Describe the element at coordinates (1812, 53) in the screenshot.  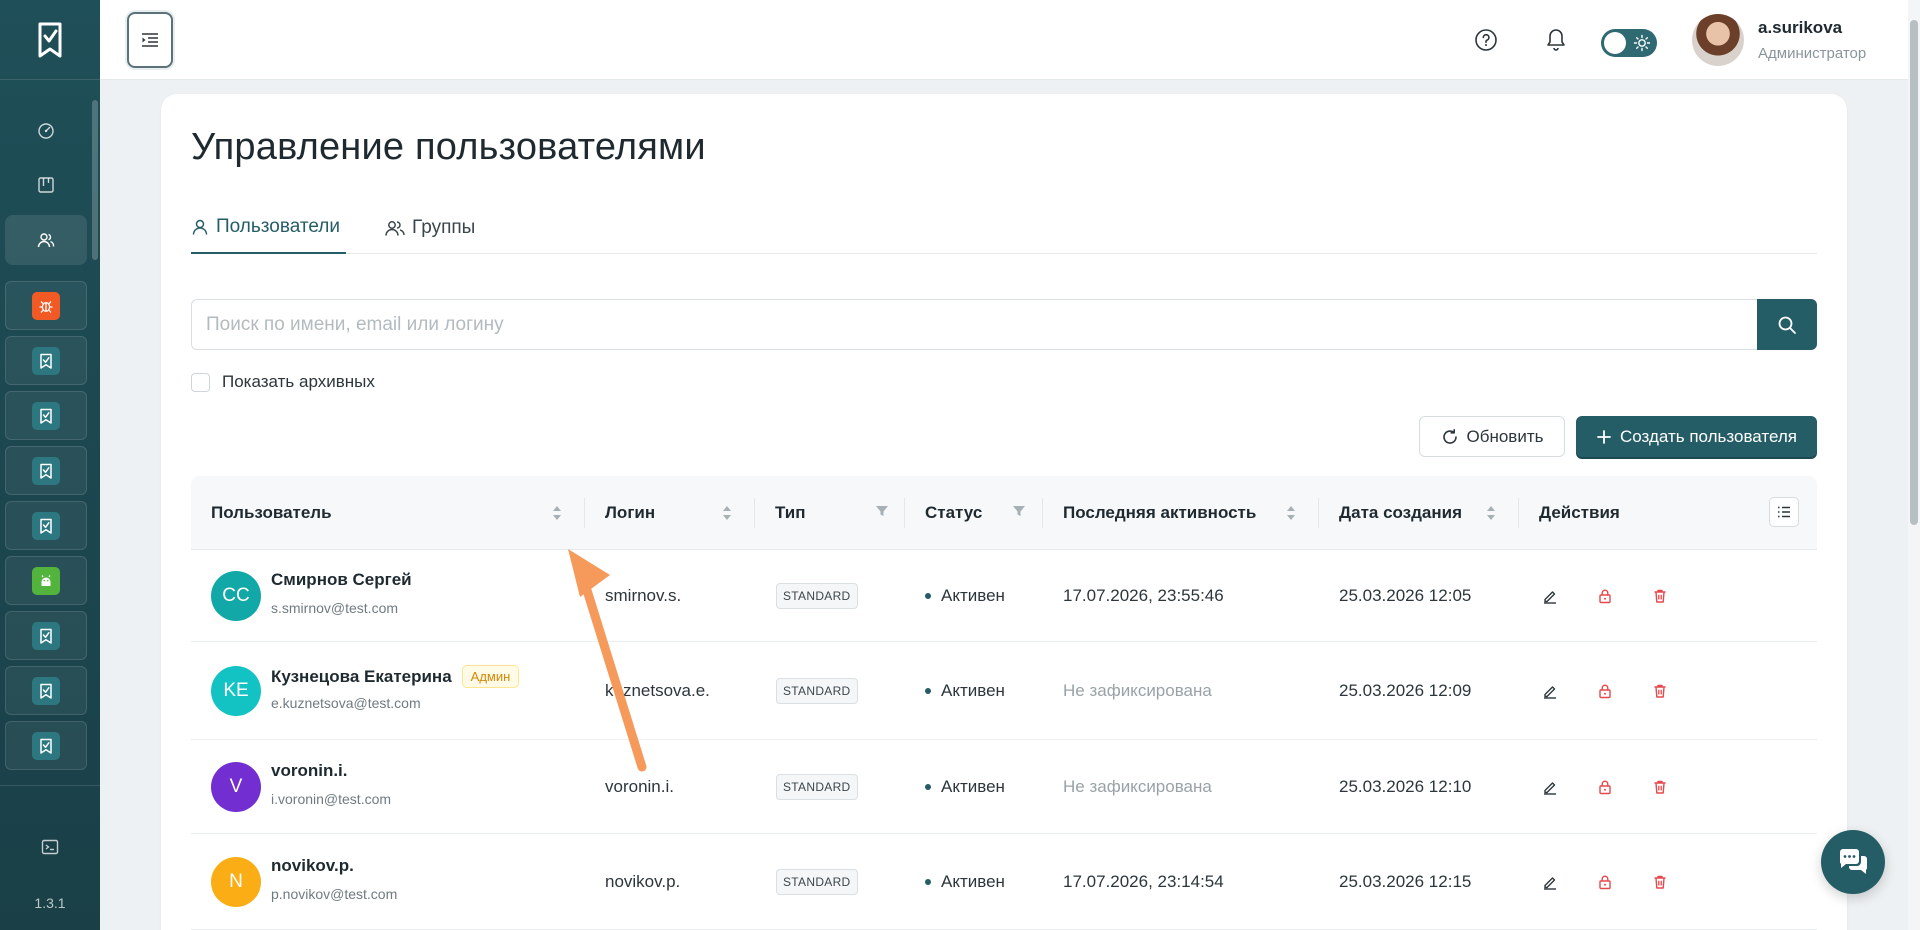
I see `user-role: Администратор` at that location.